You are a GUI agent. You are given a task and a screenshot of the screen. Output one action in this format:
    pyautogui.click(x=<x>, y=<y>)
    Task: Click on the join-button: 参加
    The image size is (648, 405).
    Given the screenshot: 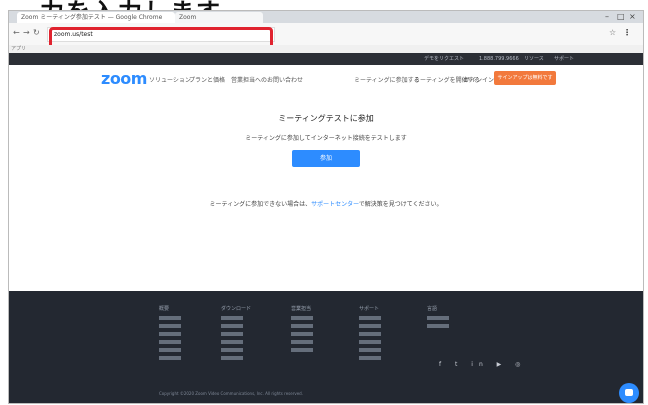 What is the action you would take?
    pyautogui.click(x=326, y=158)
    